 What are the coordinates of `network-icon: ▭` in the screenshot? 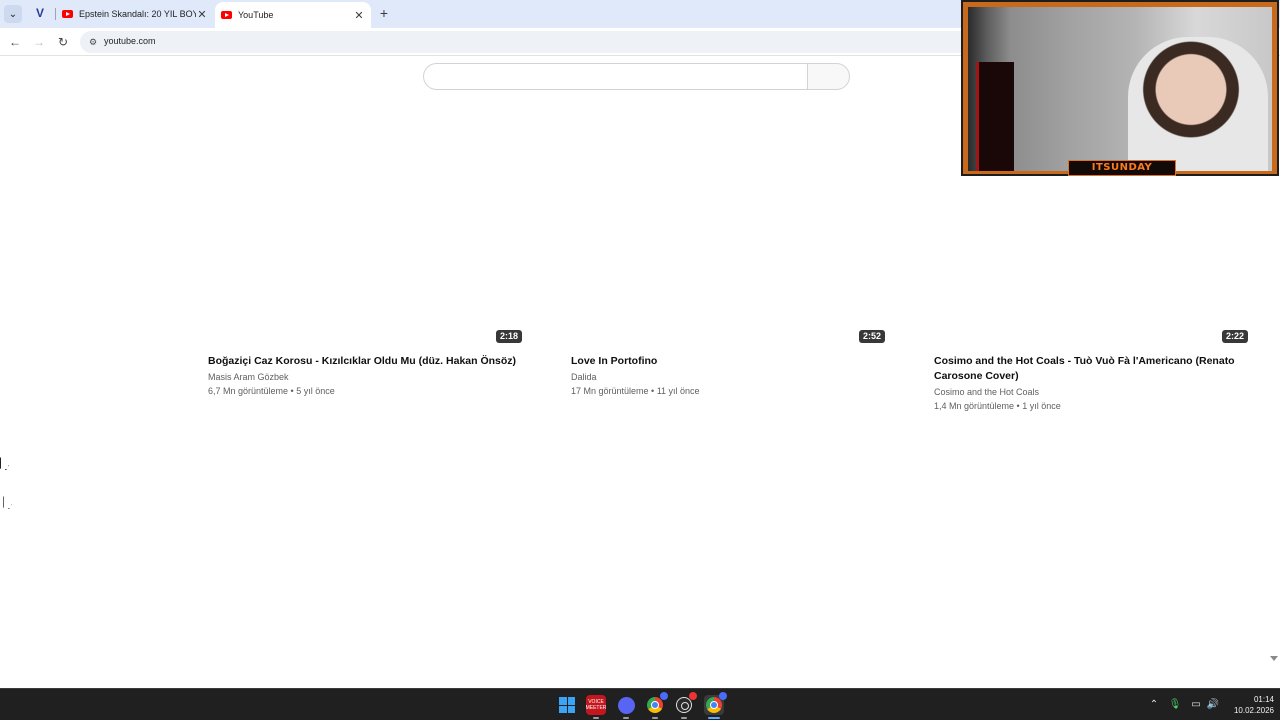 It's located at (1196, 705).